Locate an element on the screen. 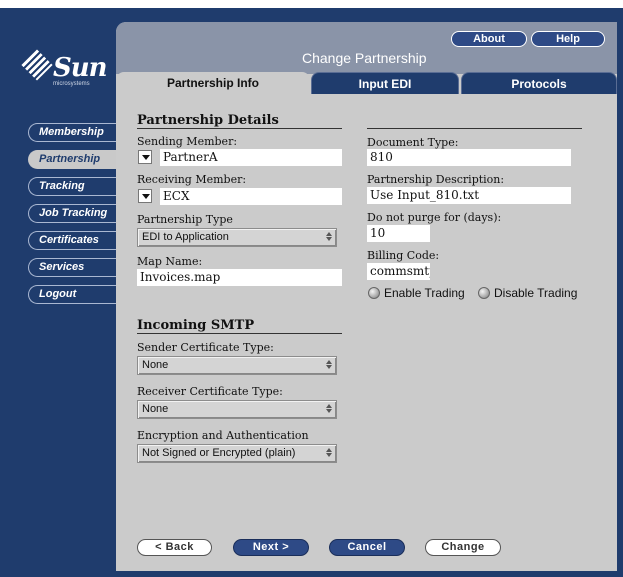 The image size is (623, 577). enable-trading-label: Enable Trading is located at coordinates (424, 293).